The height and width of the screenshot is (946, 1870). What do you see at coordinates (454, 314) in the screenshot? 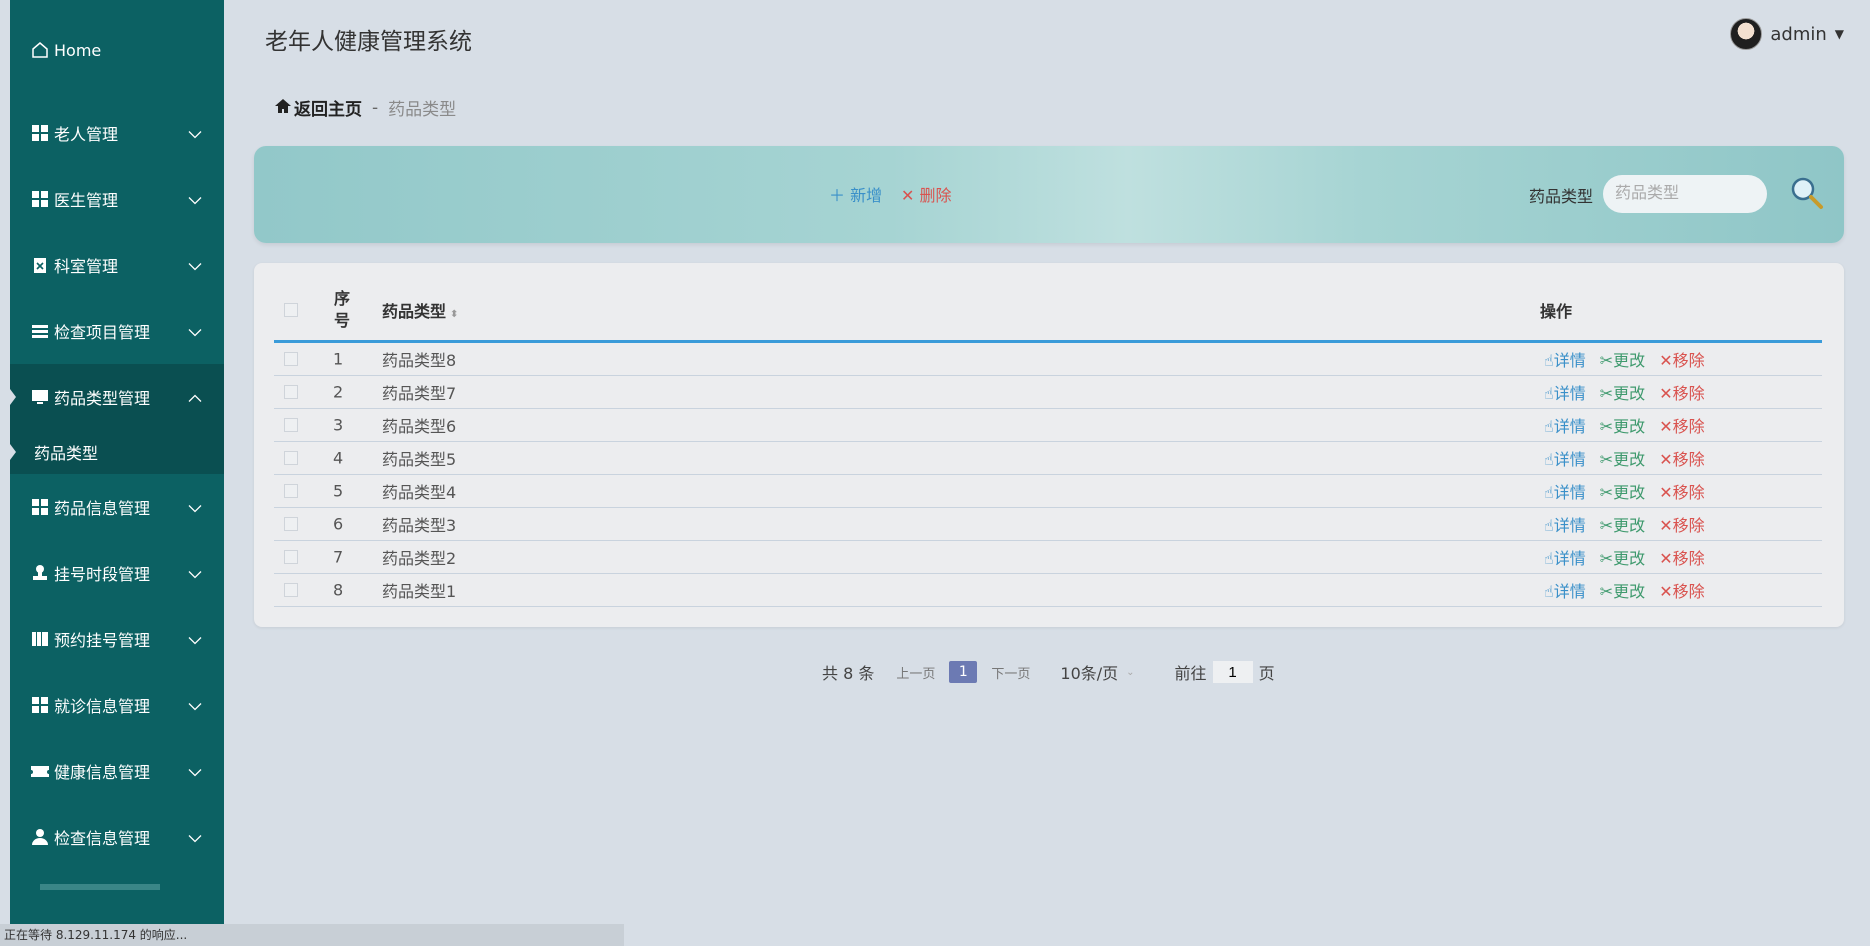
I see `sort-icon: ⬍` at bounding box center [454, 314].